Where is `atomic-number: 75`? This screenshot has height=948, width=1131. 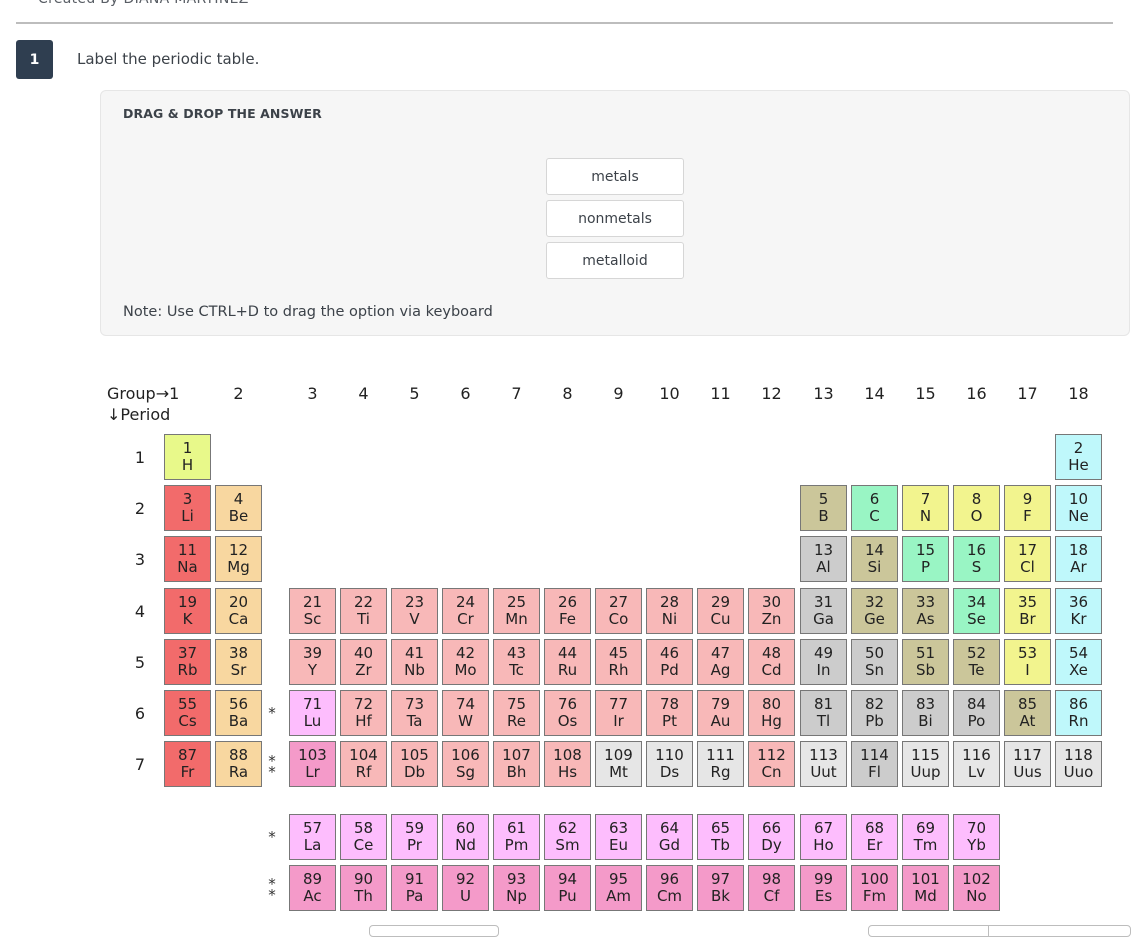 atomic-number: 75 is located at coordinates (516, 704).